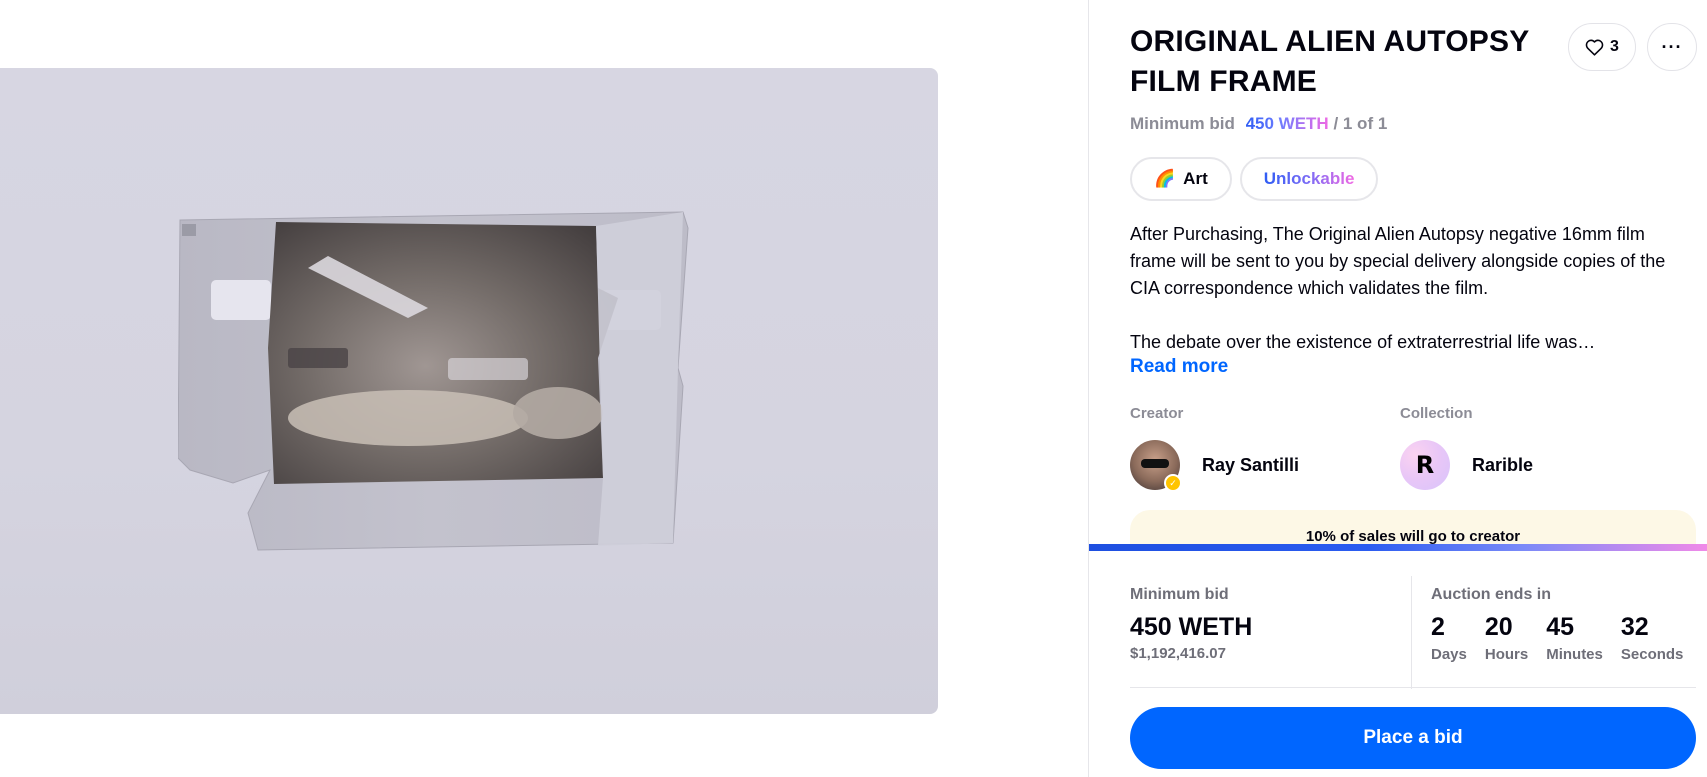 The height and width of the screenshot is (777, 1707). I want to click on creator-label: Creator, so click(1157, 413).